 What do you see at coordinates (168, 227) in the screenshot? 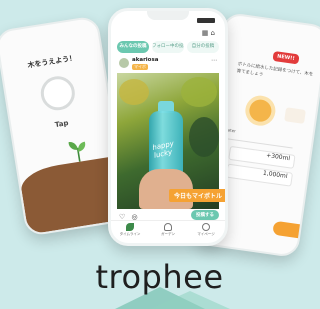
I see `tree-icon` at bounding box center [168, 227].